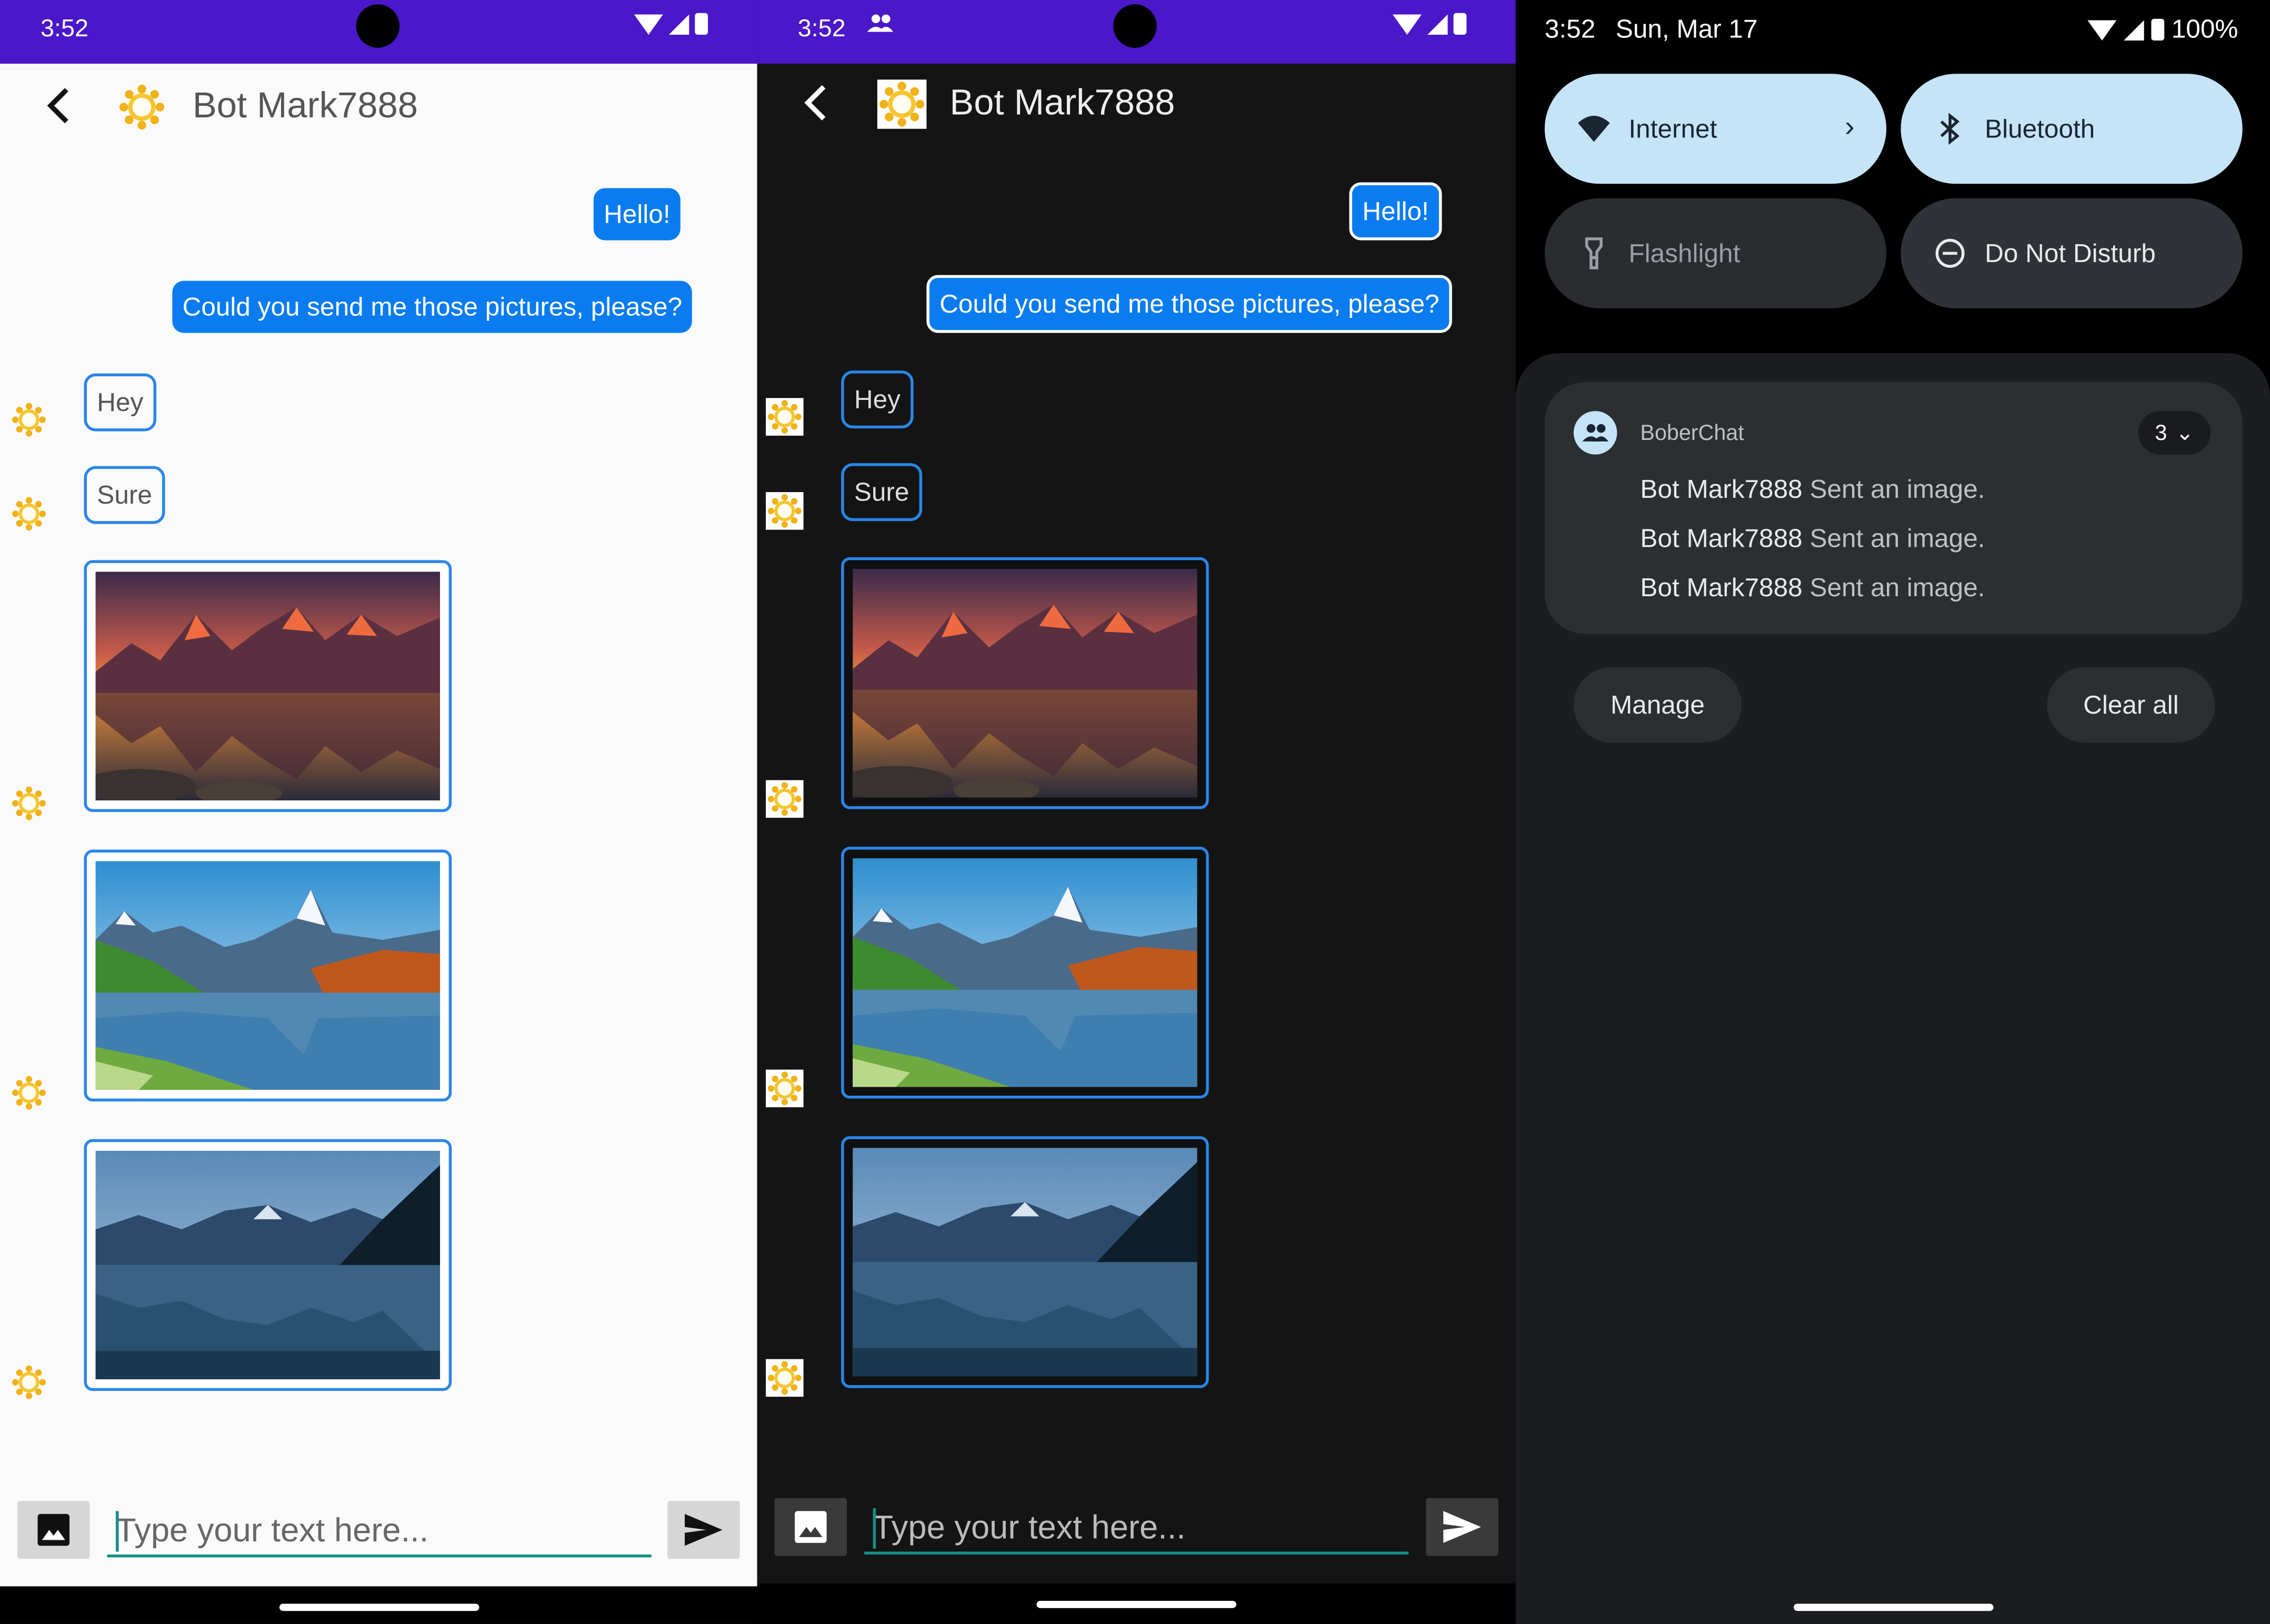  What do you see at coordinates (124, 495) in the screenshot?
I see `incoming-message: Sure` at bounding box center [124, 495].